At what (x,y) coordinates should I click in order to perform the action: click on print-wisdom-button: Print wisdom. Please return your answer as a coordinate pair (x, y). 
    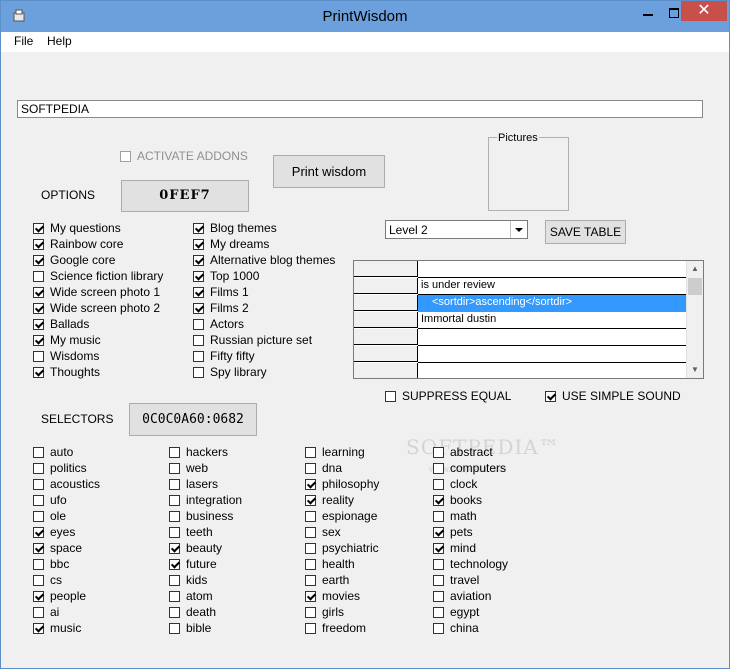
    Looking at the image, I should click on (329, 171).